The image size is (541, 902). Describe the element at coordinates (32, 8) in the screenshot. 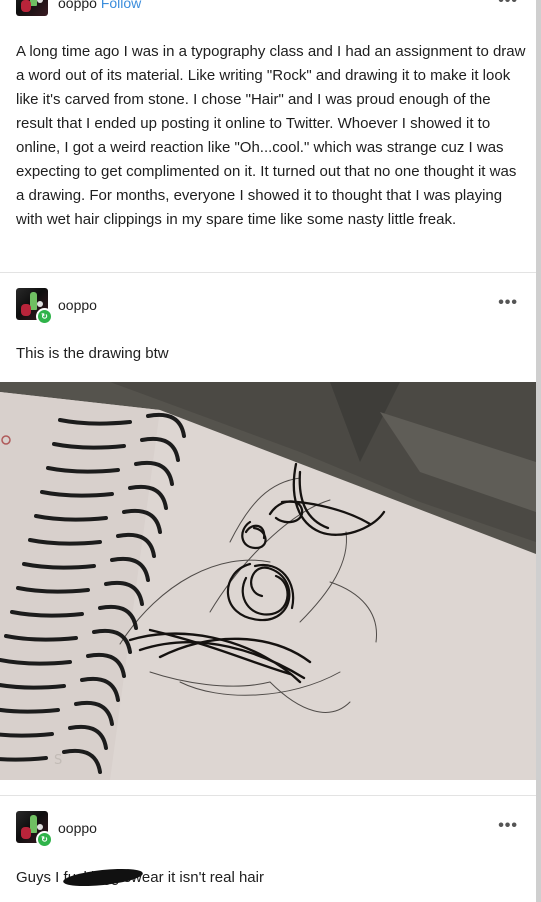

I see `avatar` at that location.